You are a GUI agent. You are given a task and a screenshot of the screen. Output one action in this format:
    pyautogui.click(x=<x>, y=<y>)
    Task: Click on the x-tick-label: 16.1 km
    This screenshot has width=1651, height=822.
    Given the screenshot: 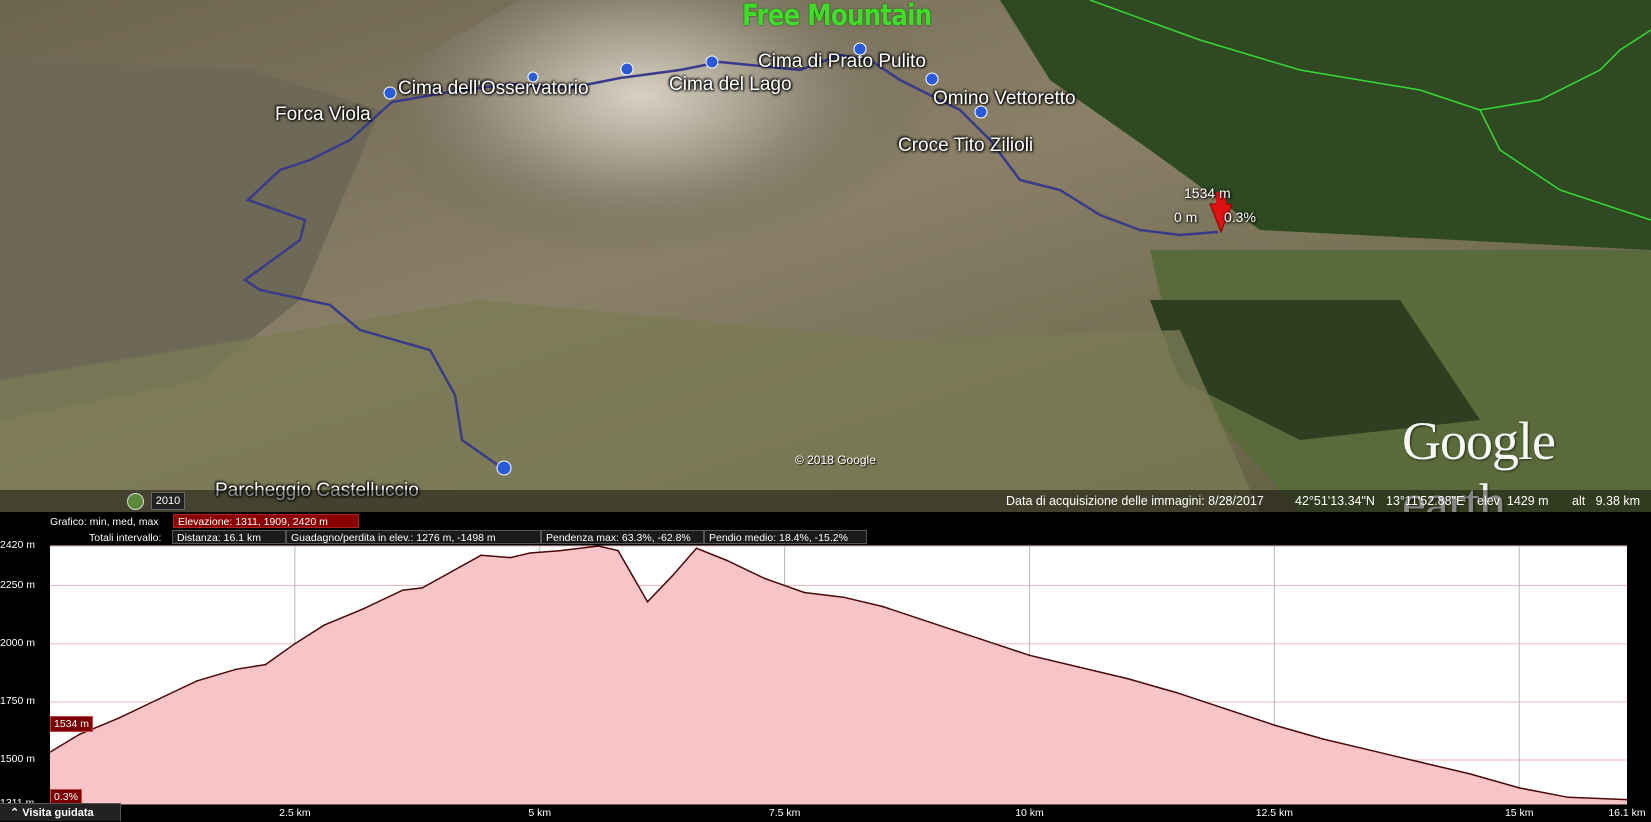 What is the action you would take?
    pyautogui.click(x=1627, y=813)
    